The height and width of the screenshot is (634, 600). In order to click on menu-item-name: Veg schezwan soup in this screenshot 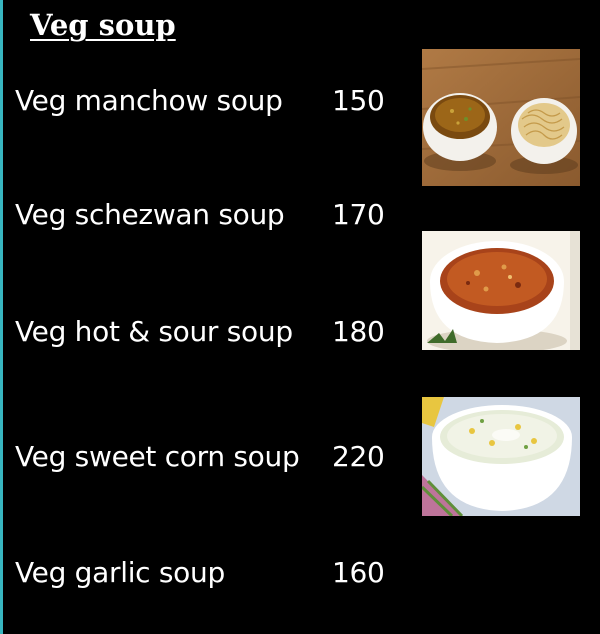, I will do `click(150, 214)`.